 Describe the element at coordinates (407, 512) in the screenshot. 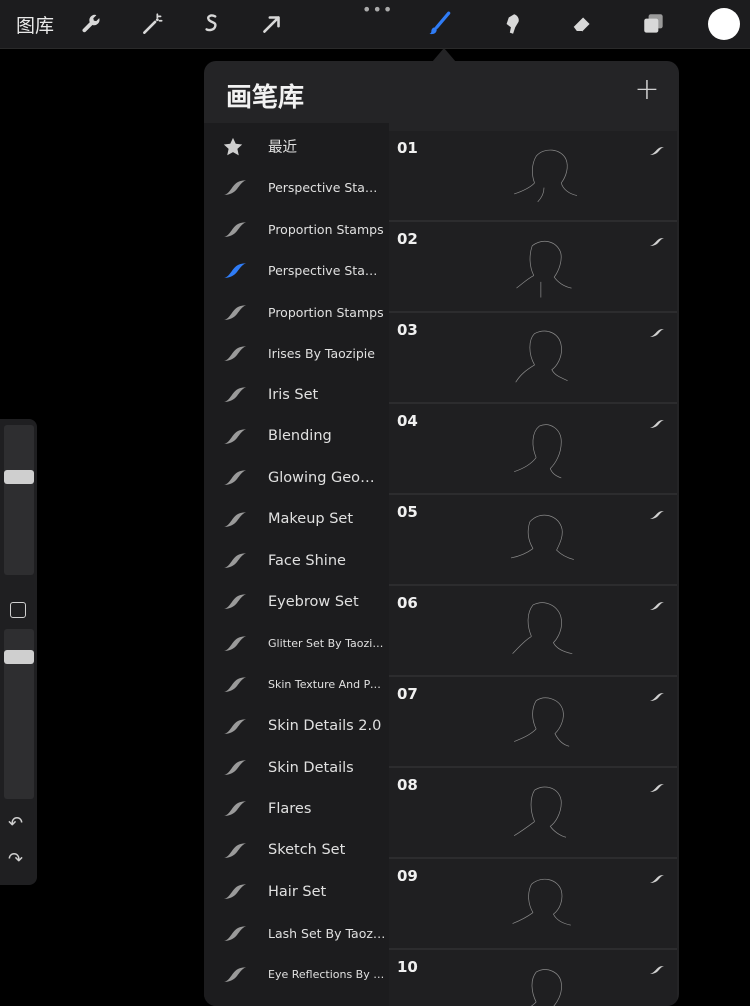

I see `brush-name: 05` at that location.